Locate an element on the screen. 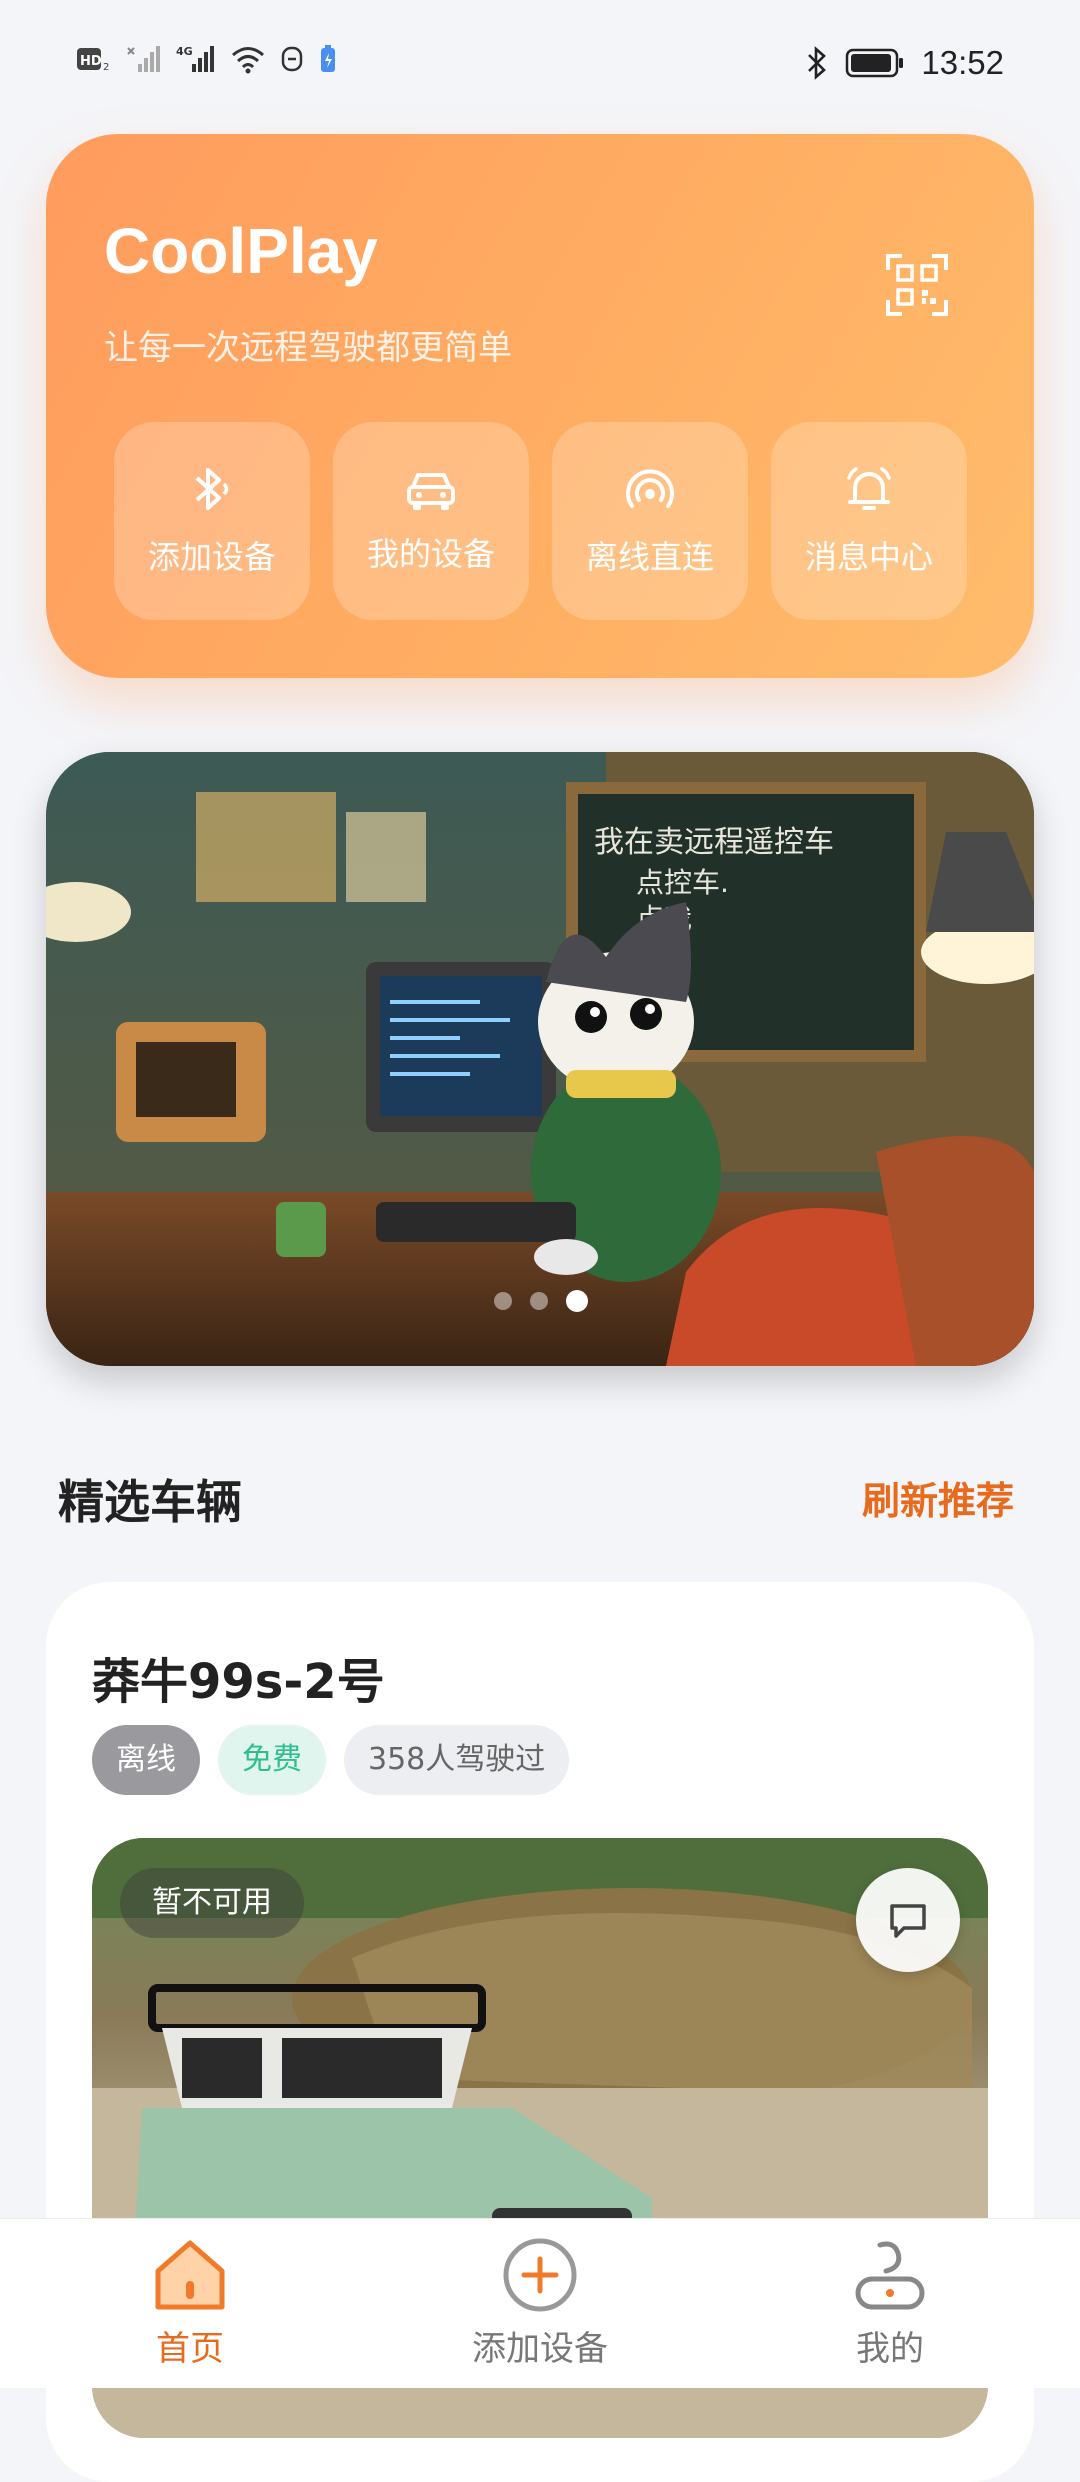 This screenshot has height=2482, width=1080. bell-icon is located at coordinates (869, 488).